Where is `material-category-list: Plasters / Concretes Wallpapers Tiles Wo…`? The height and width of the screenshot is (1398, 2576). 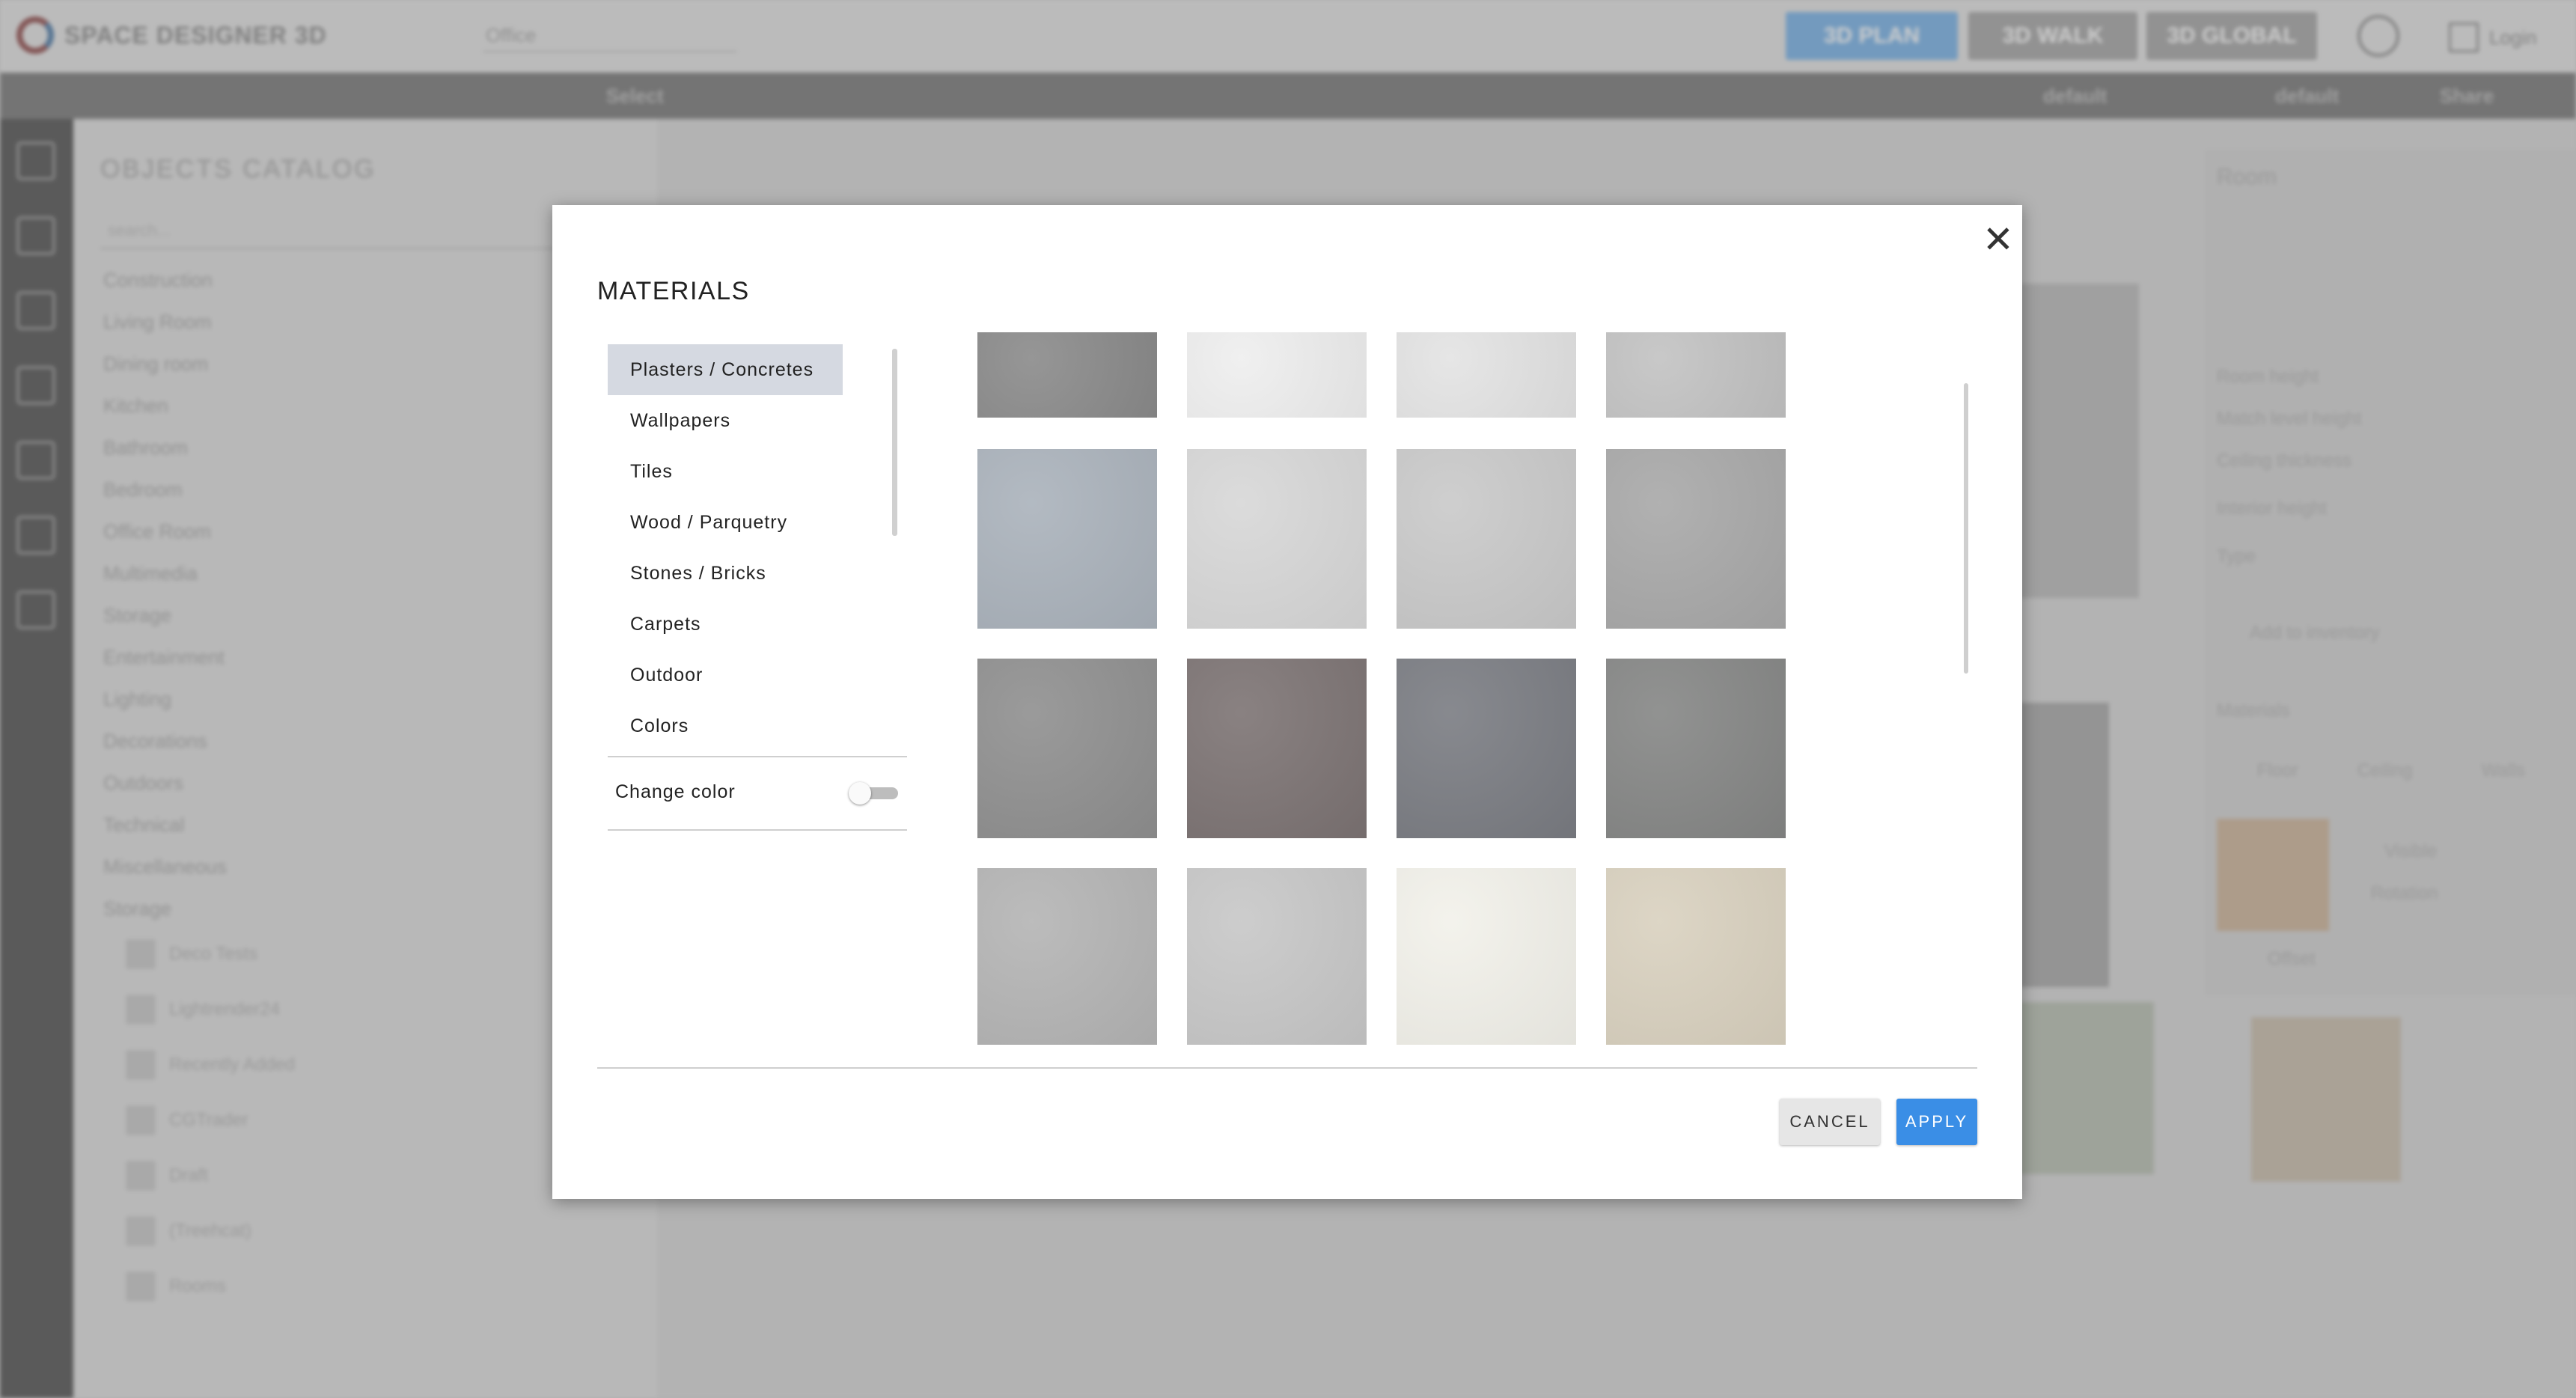
material-category-list: Plasters / Concretes Wallpapers Tiles Wo… is located at coordinates (735, 547).